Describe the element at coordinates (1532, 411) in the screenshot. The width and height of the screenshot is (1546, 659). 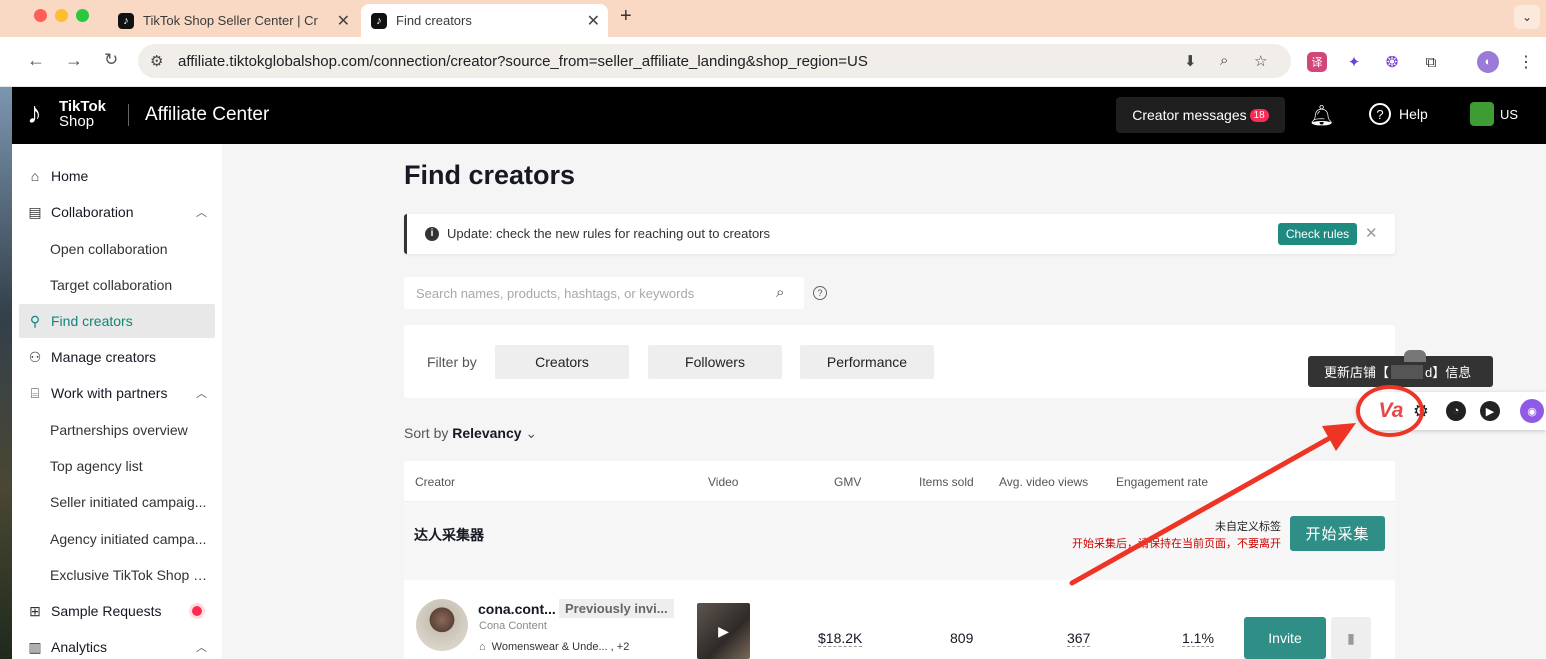
I see `octopus-icon: ◉` at that location.